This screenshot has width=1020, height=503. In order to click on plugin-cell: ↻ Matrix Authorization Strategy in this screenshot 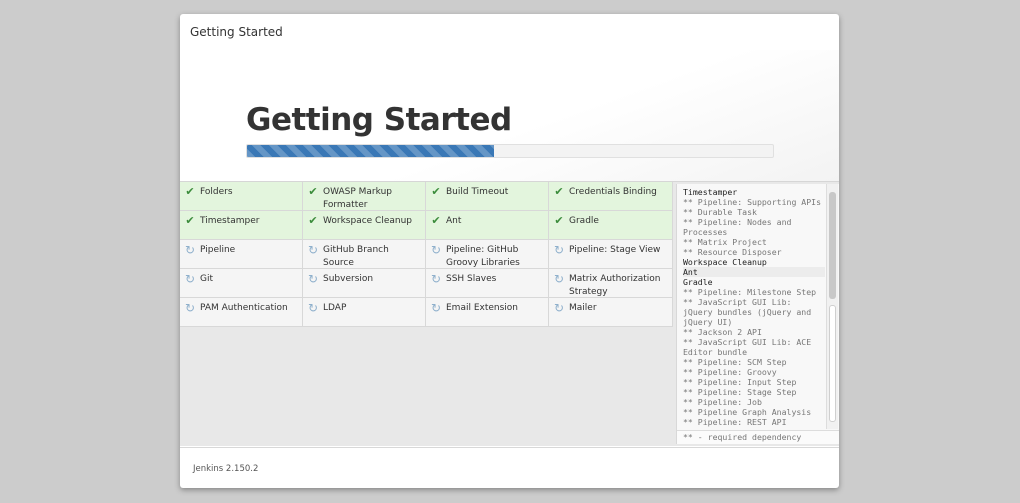, I will do `click(611, 283)`.